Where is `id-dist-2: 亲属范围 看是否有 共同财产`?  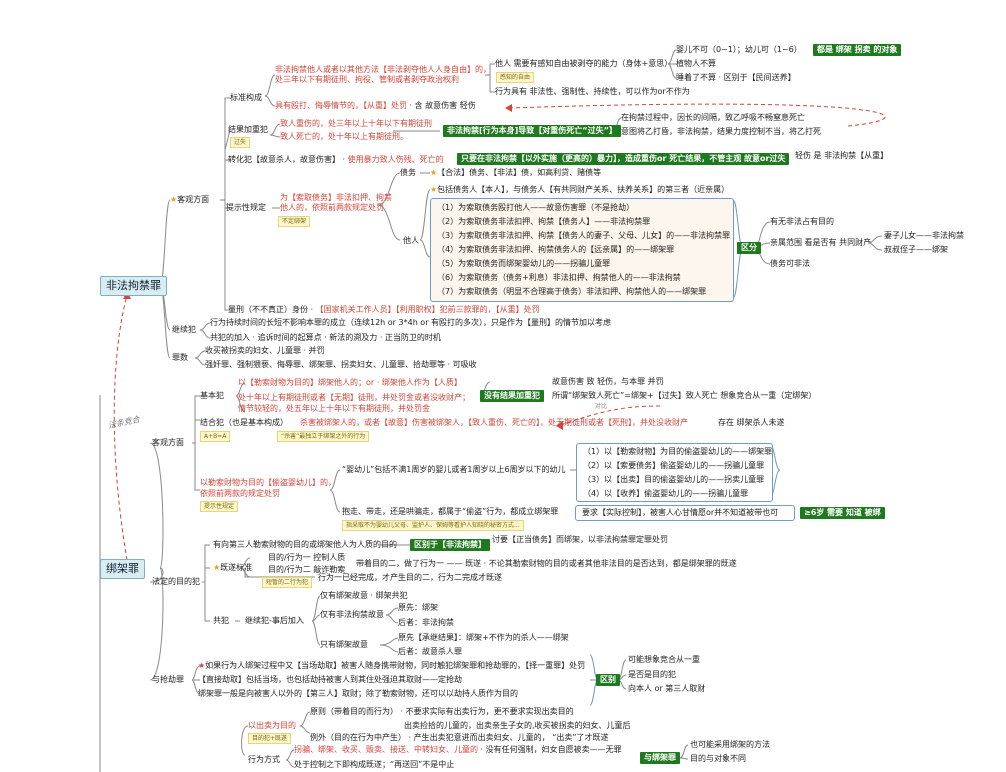 id-dist-2: 亲属范围 看是否有 共同财产 is located at coordinates (821, 242).